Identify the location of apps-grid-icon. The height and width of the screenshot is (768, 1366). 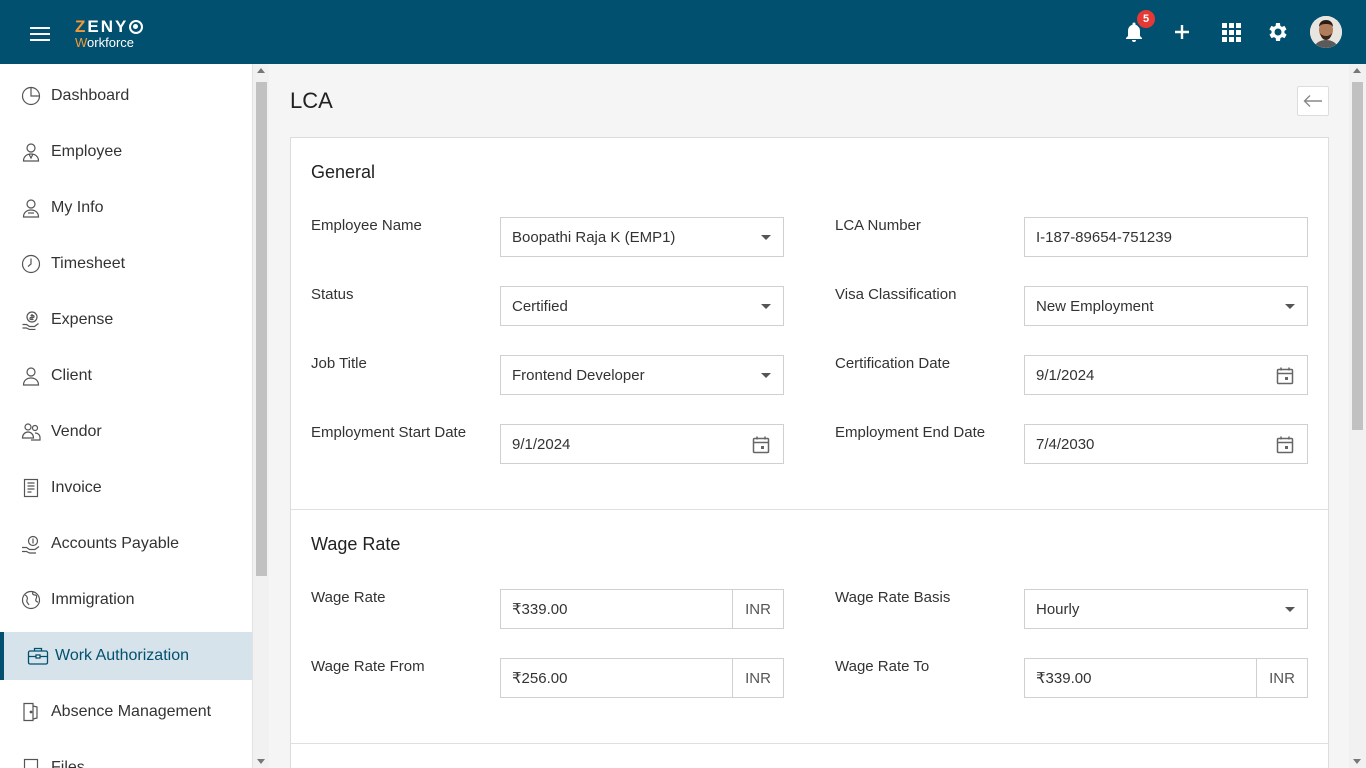
(1231, 32).